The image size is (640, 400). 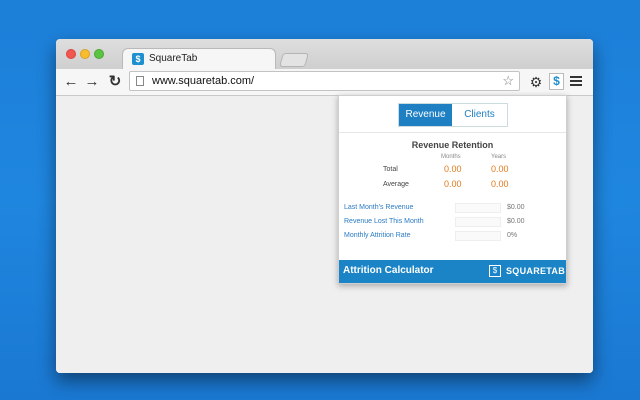 I want to click on brand-name: SQUARETAB, so click(x=536, y=271).